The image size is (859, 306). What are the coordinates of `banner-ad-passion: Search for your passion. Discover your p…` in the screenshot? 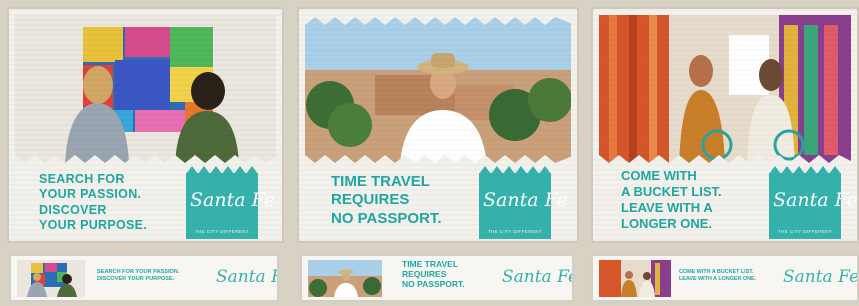 It's located at (144, 278).